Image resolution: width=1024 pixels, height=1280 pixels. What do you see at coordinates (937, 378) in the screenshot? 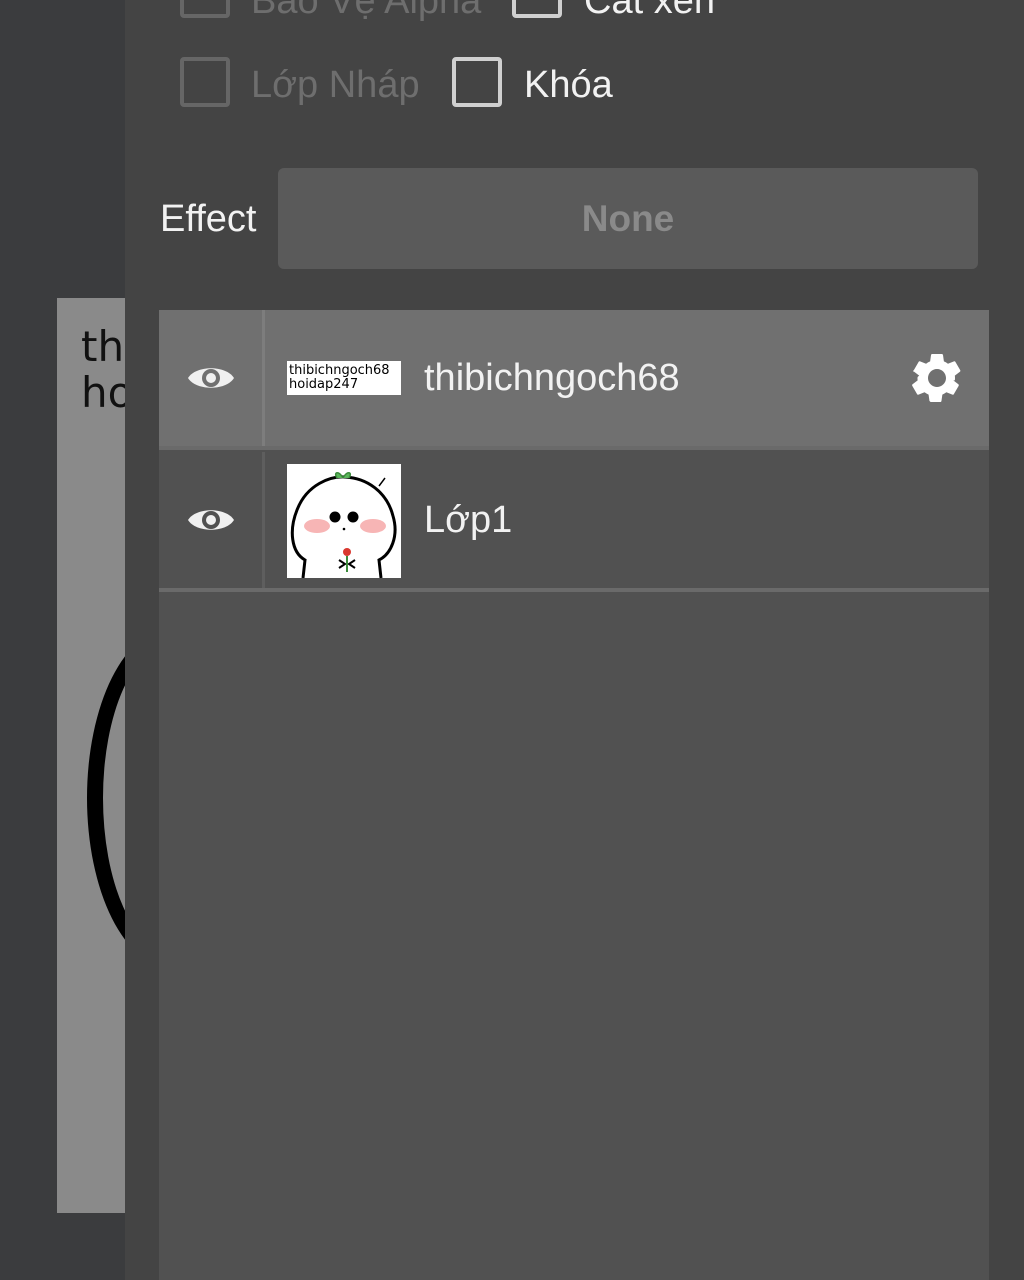
I see `gear-icon` at bounding box center [937, 378].